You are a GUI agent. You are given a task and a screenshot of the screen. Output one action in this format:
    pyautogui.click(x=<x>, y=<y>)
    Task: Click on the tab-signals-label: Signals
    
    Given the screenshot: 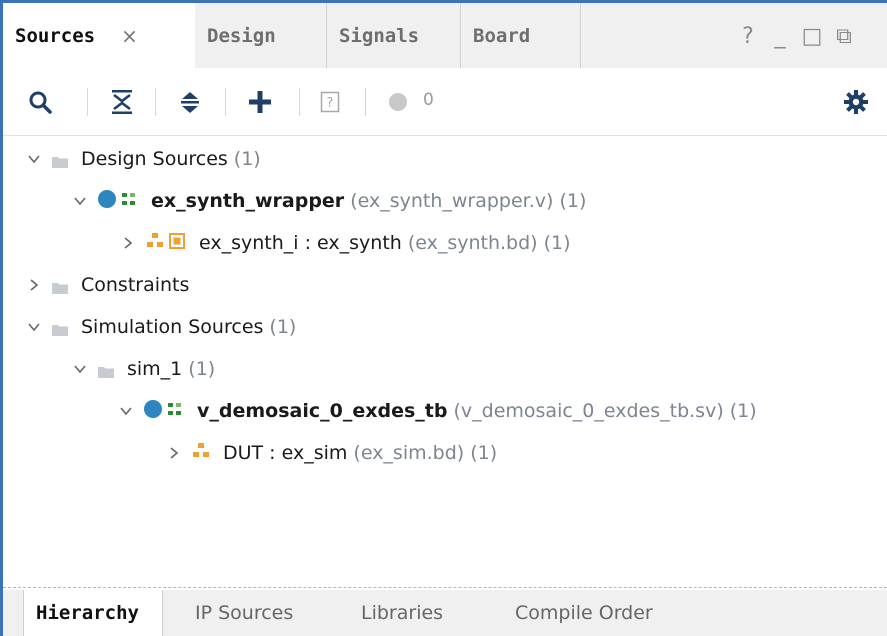 What is the action you would take?
    pyautogui.click(x=379, y=35)
    